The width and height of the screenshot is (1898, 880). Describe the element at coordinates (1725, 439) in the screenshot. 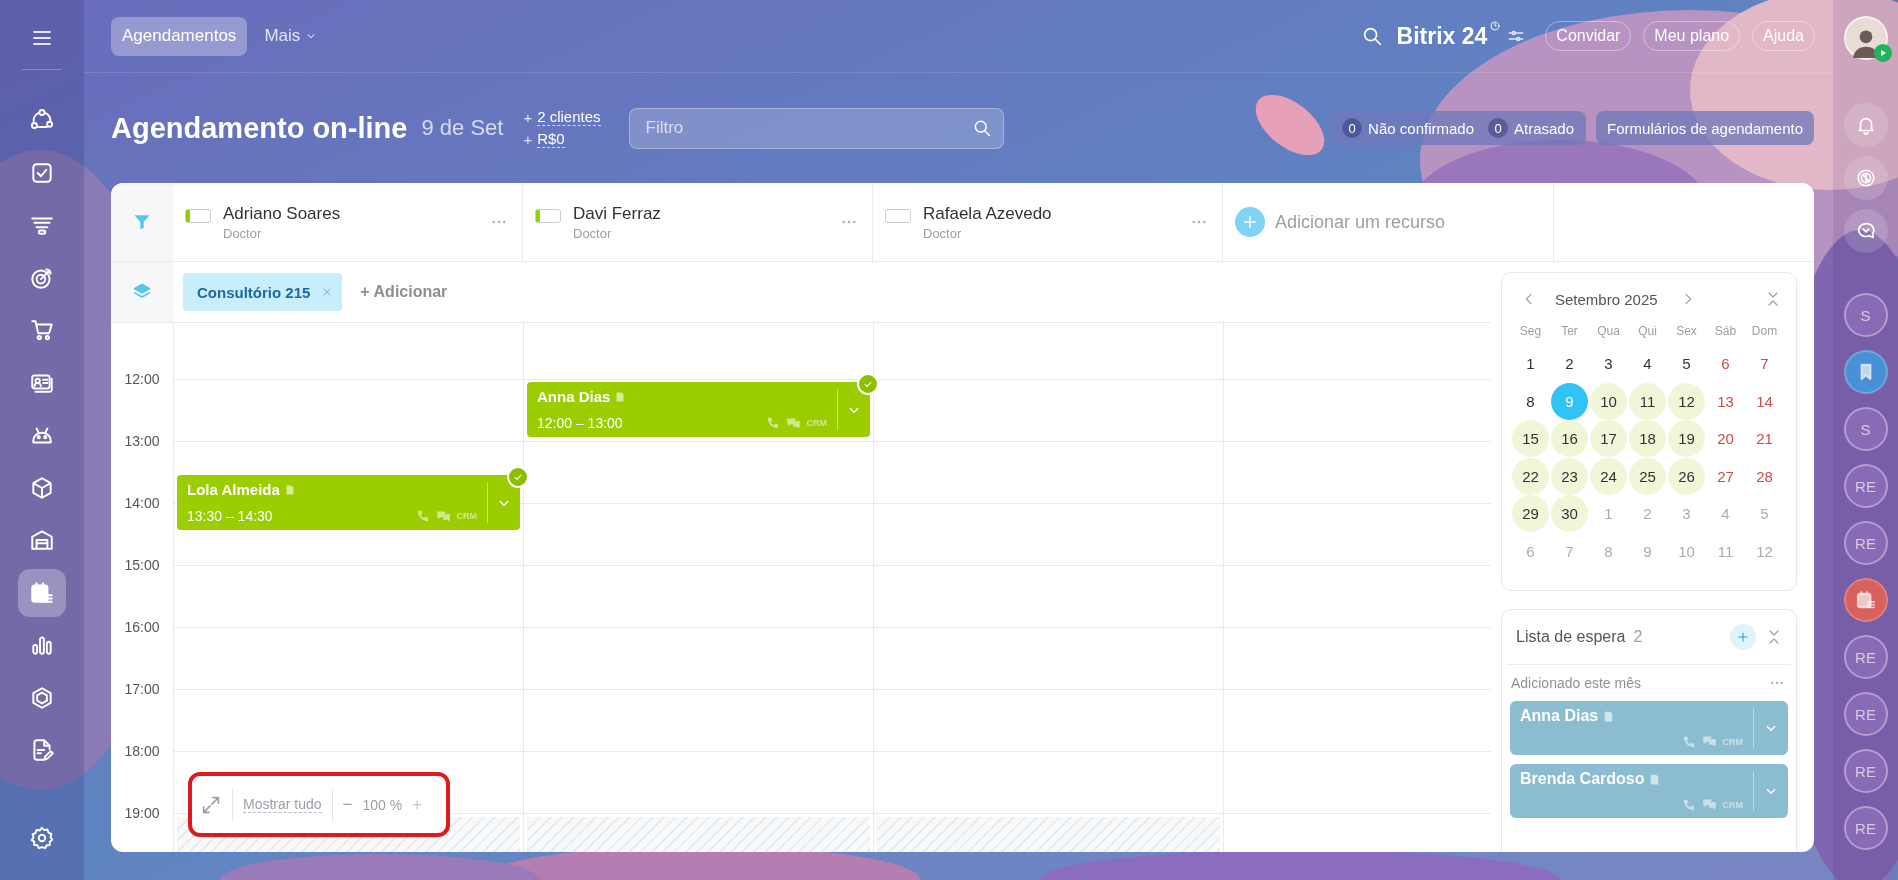

I see `calendar-day: 20` at that location.